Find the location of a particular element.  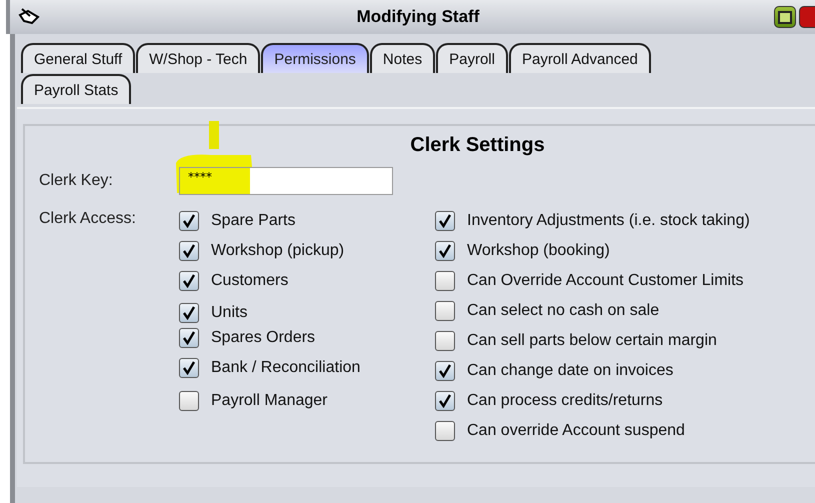

checkbox-label: Spare Parts is located at coordinates (253, 221).